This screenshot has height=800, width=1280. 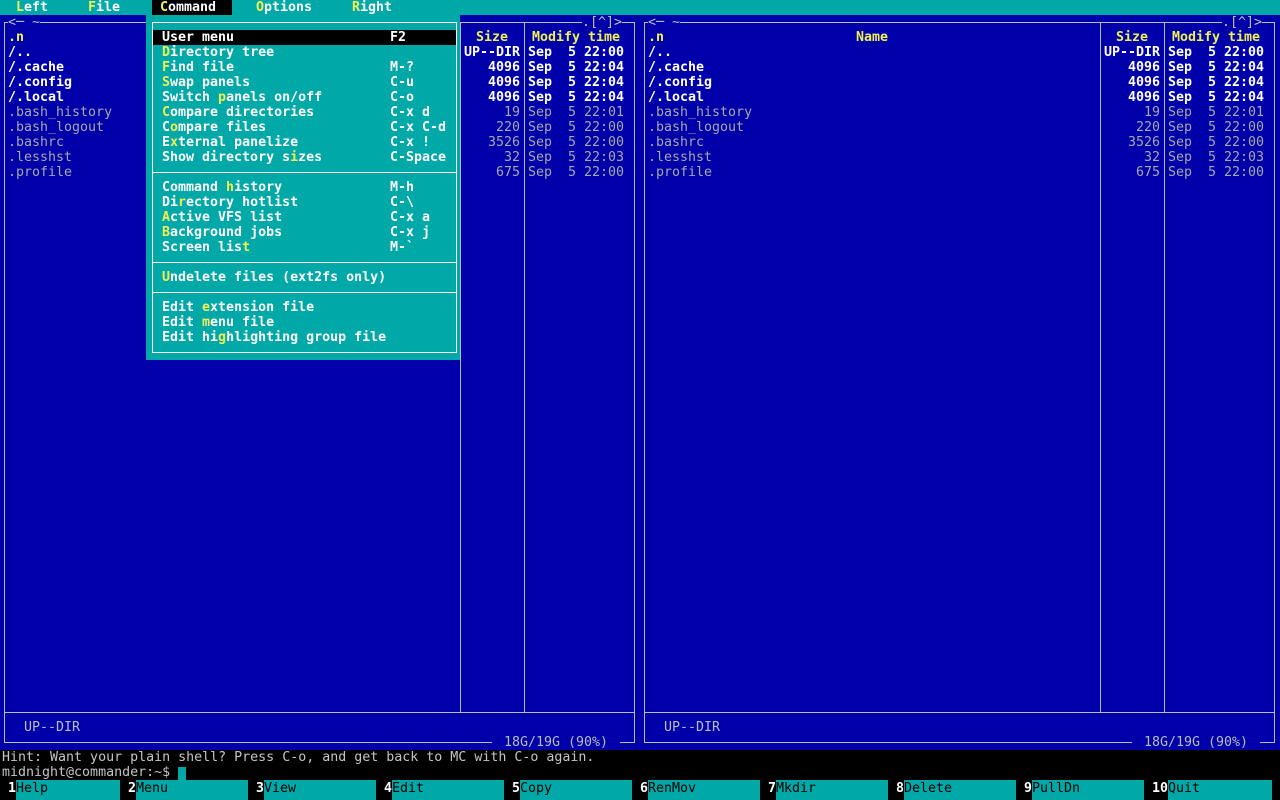 What do you see at coordinates (260, 790) in the screenshot?
I see `fkey-number-3: 3` at bounding box center [260, 790].